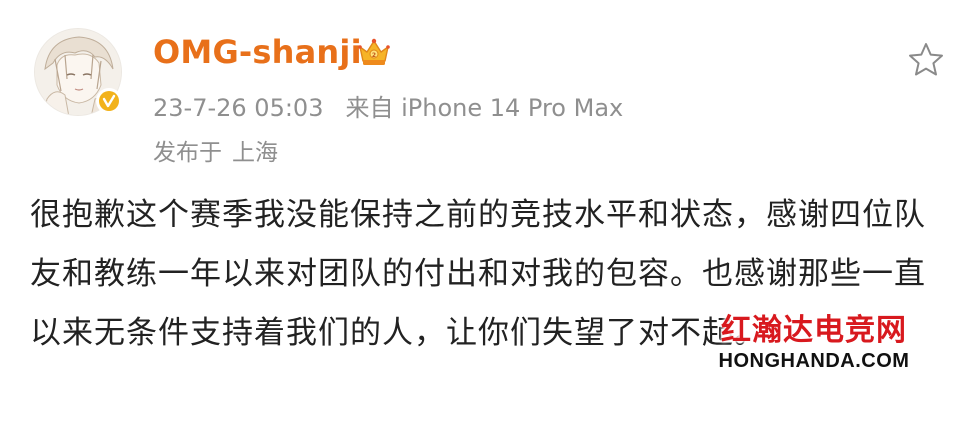  What do you see at coordinates (814, 330) in the screenshot?
I see `watermark-title: 红瀚达电竞网` at bounding box center [814, 330].